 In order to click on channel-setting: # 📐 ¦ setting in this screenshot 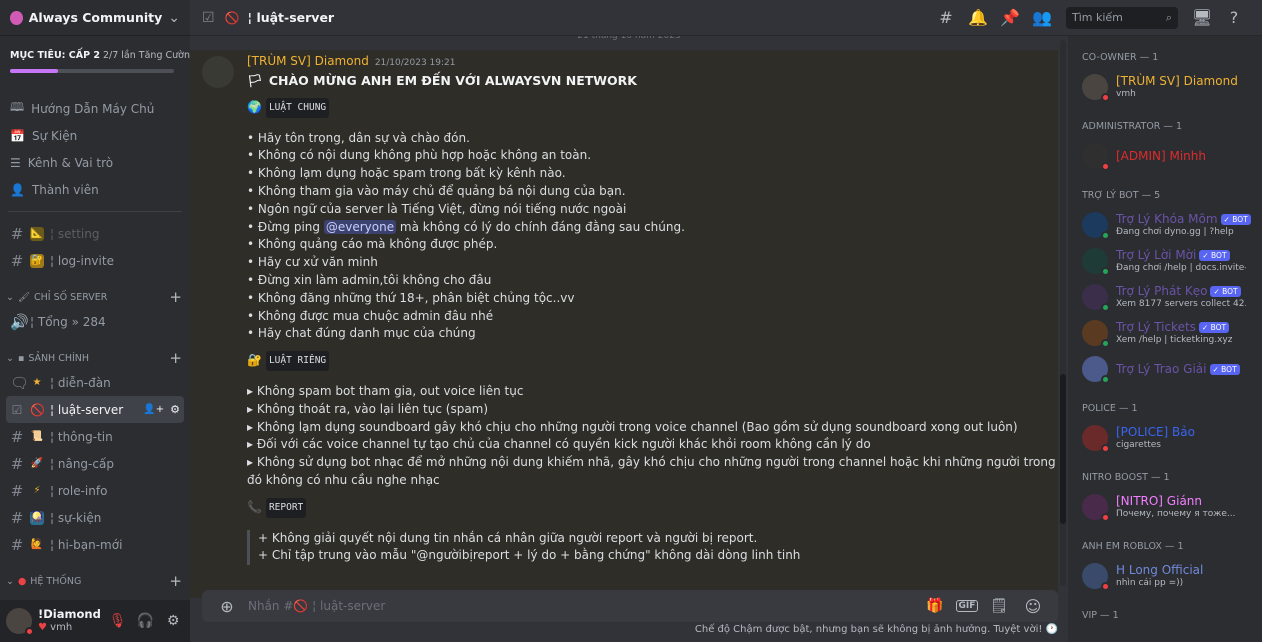, I will do `click(95, 233)`.